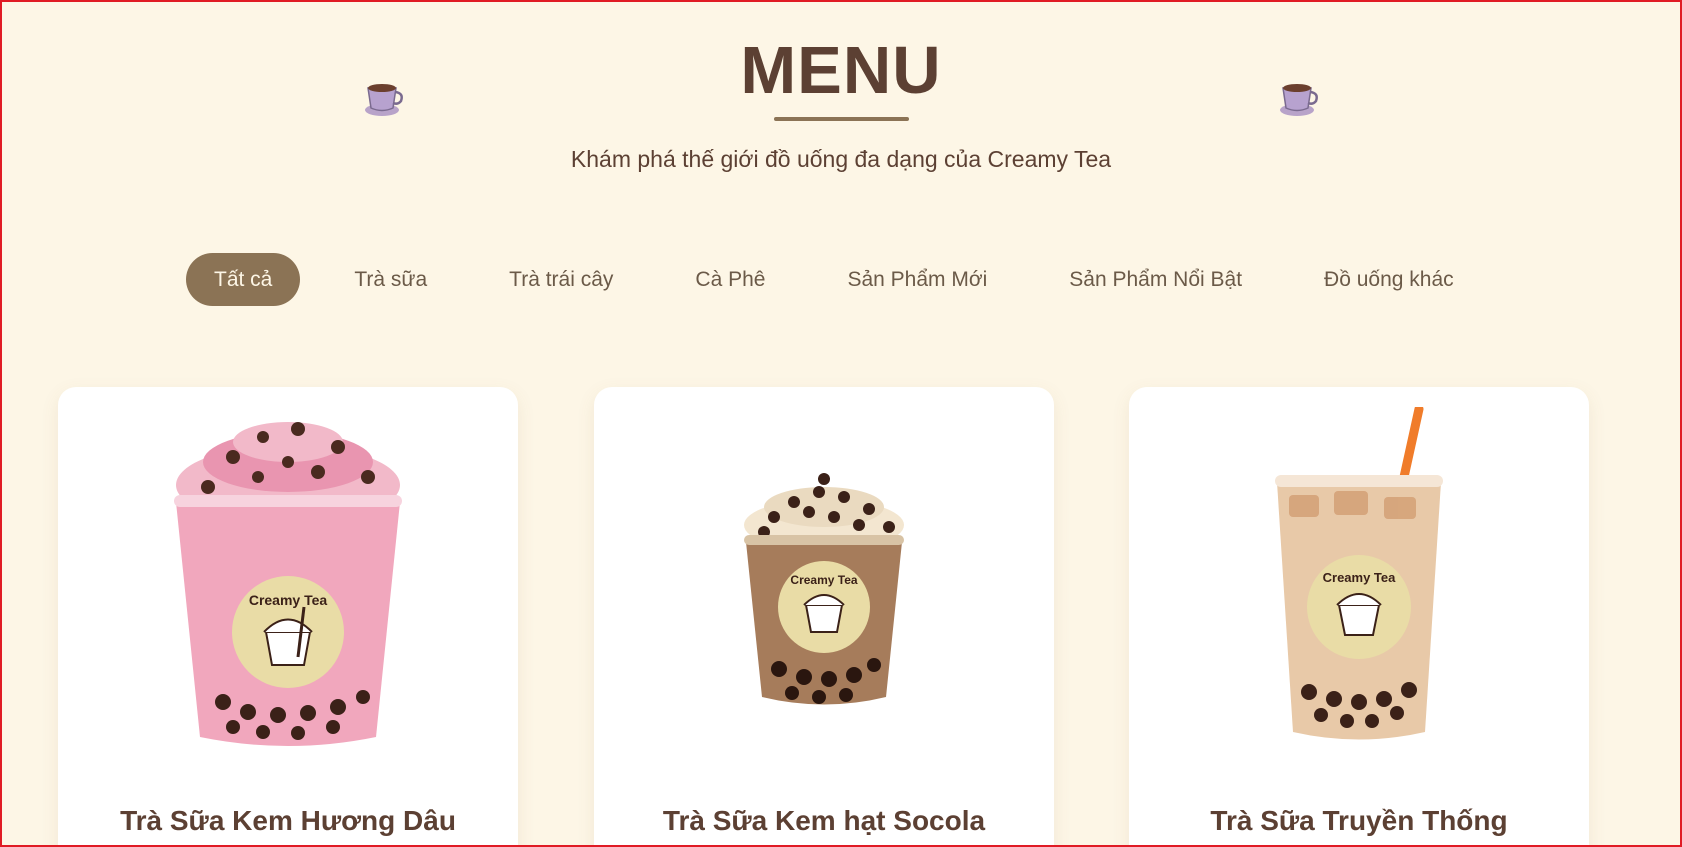  I want to click on product-name: Trà Sữa Kem Hương Dâu, so click(288, 820).